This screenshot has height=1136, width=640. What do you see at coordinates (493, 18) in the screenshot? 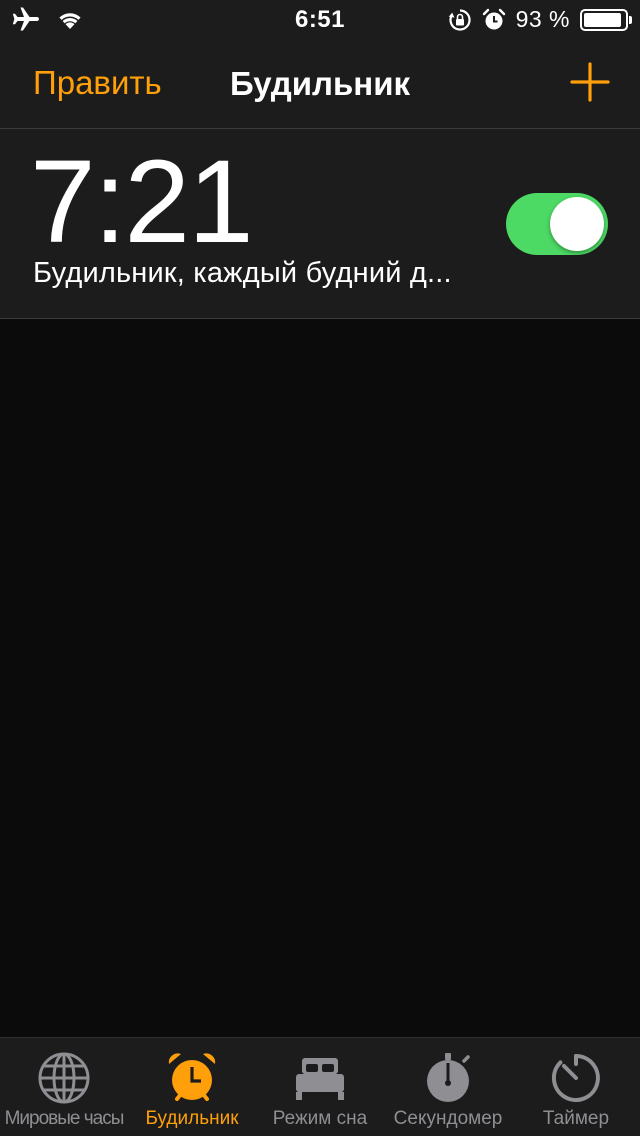
I see `alarm-icon` at bounding box center [493, 18].